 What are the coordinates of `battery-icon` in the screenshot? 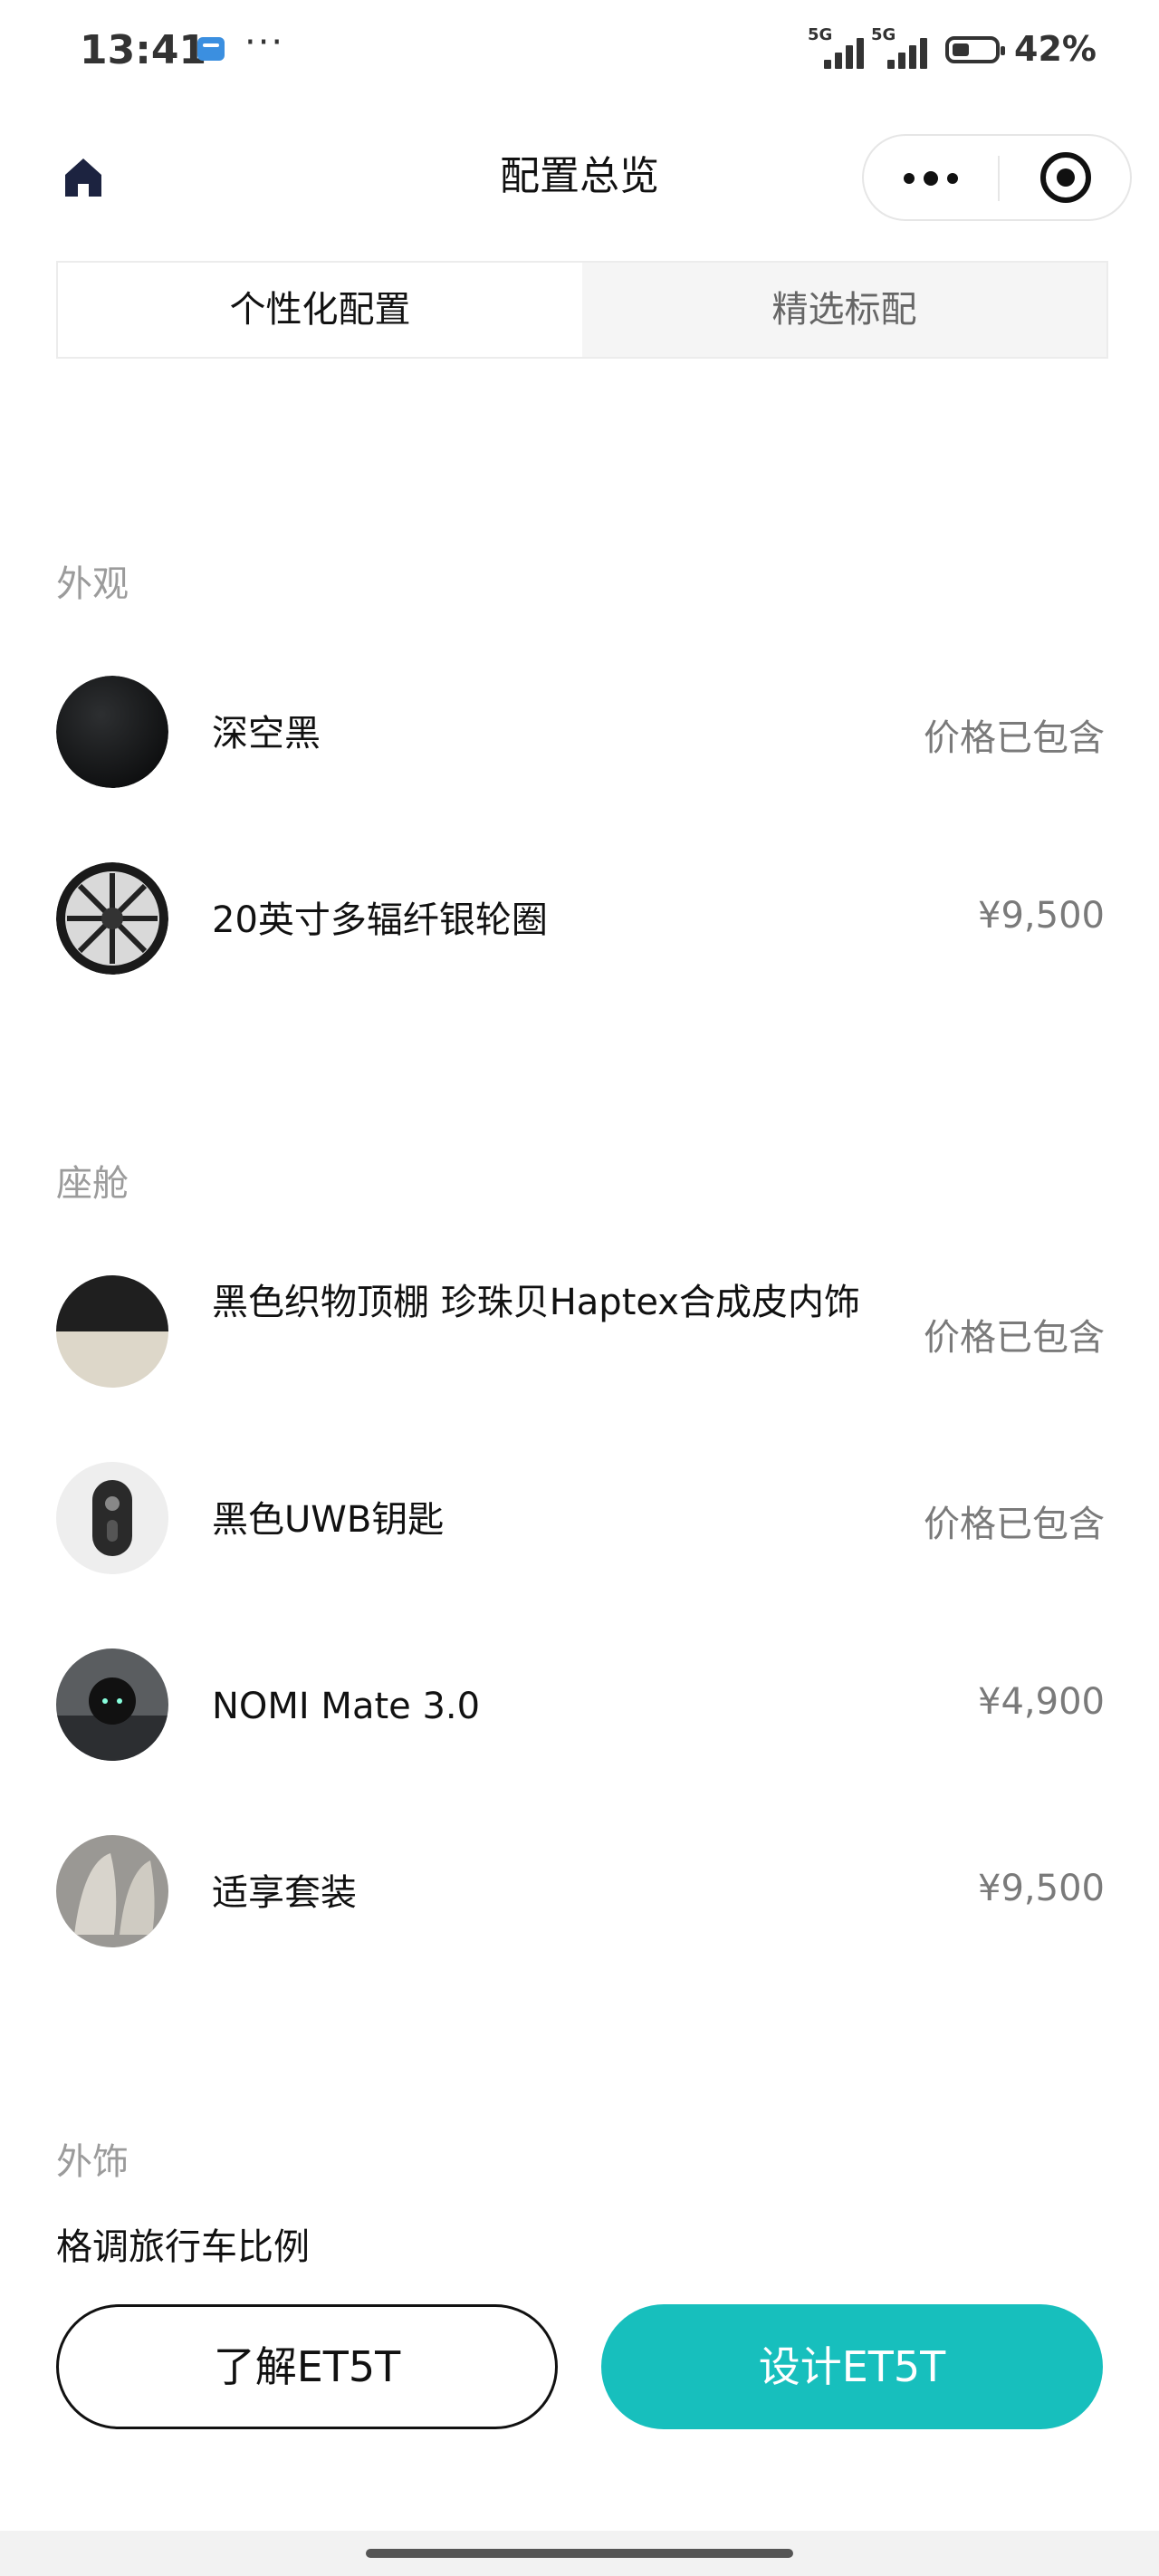 It's located at (975, 49).